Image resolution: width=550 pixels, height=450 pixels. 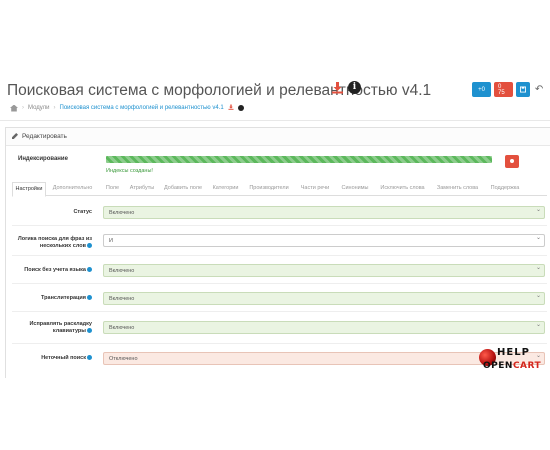 What do you see at coordinates (63, 298) in the screenshot?
I see `field-label-text: Транслитерация` at bounding box center [63, 298].